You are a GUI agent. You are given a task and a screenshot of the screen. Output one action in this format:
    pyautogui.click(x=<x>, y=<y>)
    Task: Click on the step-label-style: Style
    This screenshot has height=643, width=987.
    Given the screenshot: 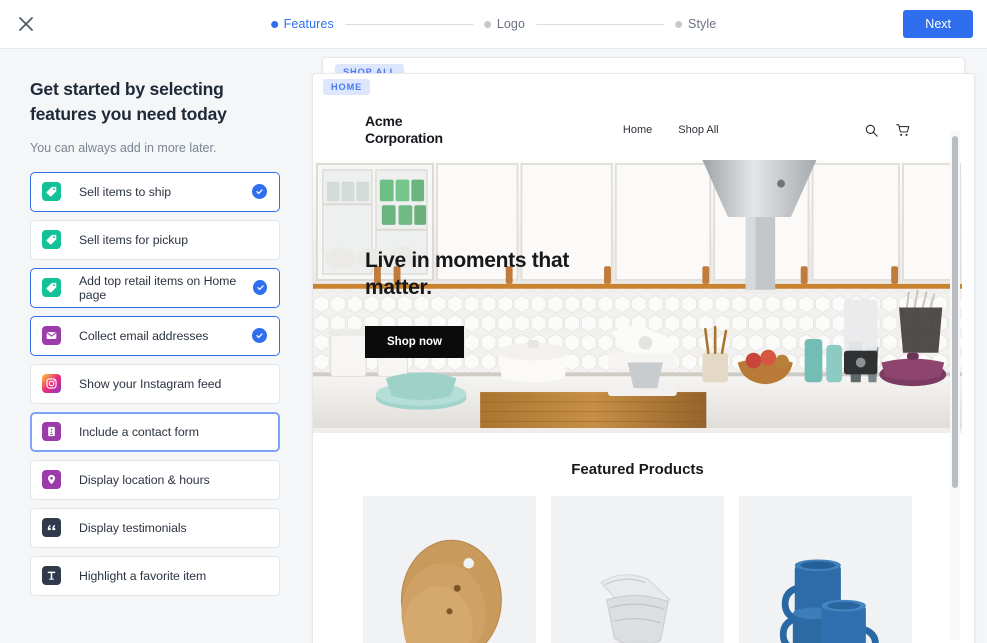 What is the action you would take?
    pyautogui.click(x=702, y=24)
    